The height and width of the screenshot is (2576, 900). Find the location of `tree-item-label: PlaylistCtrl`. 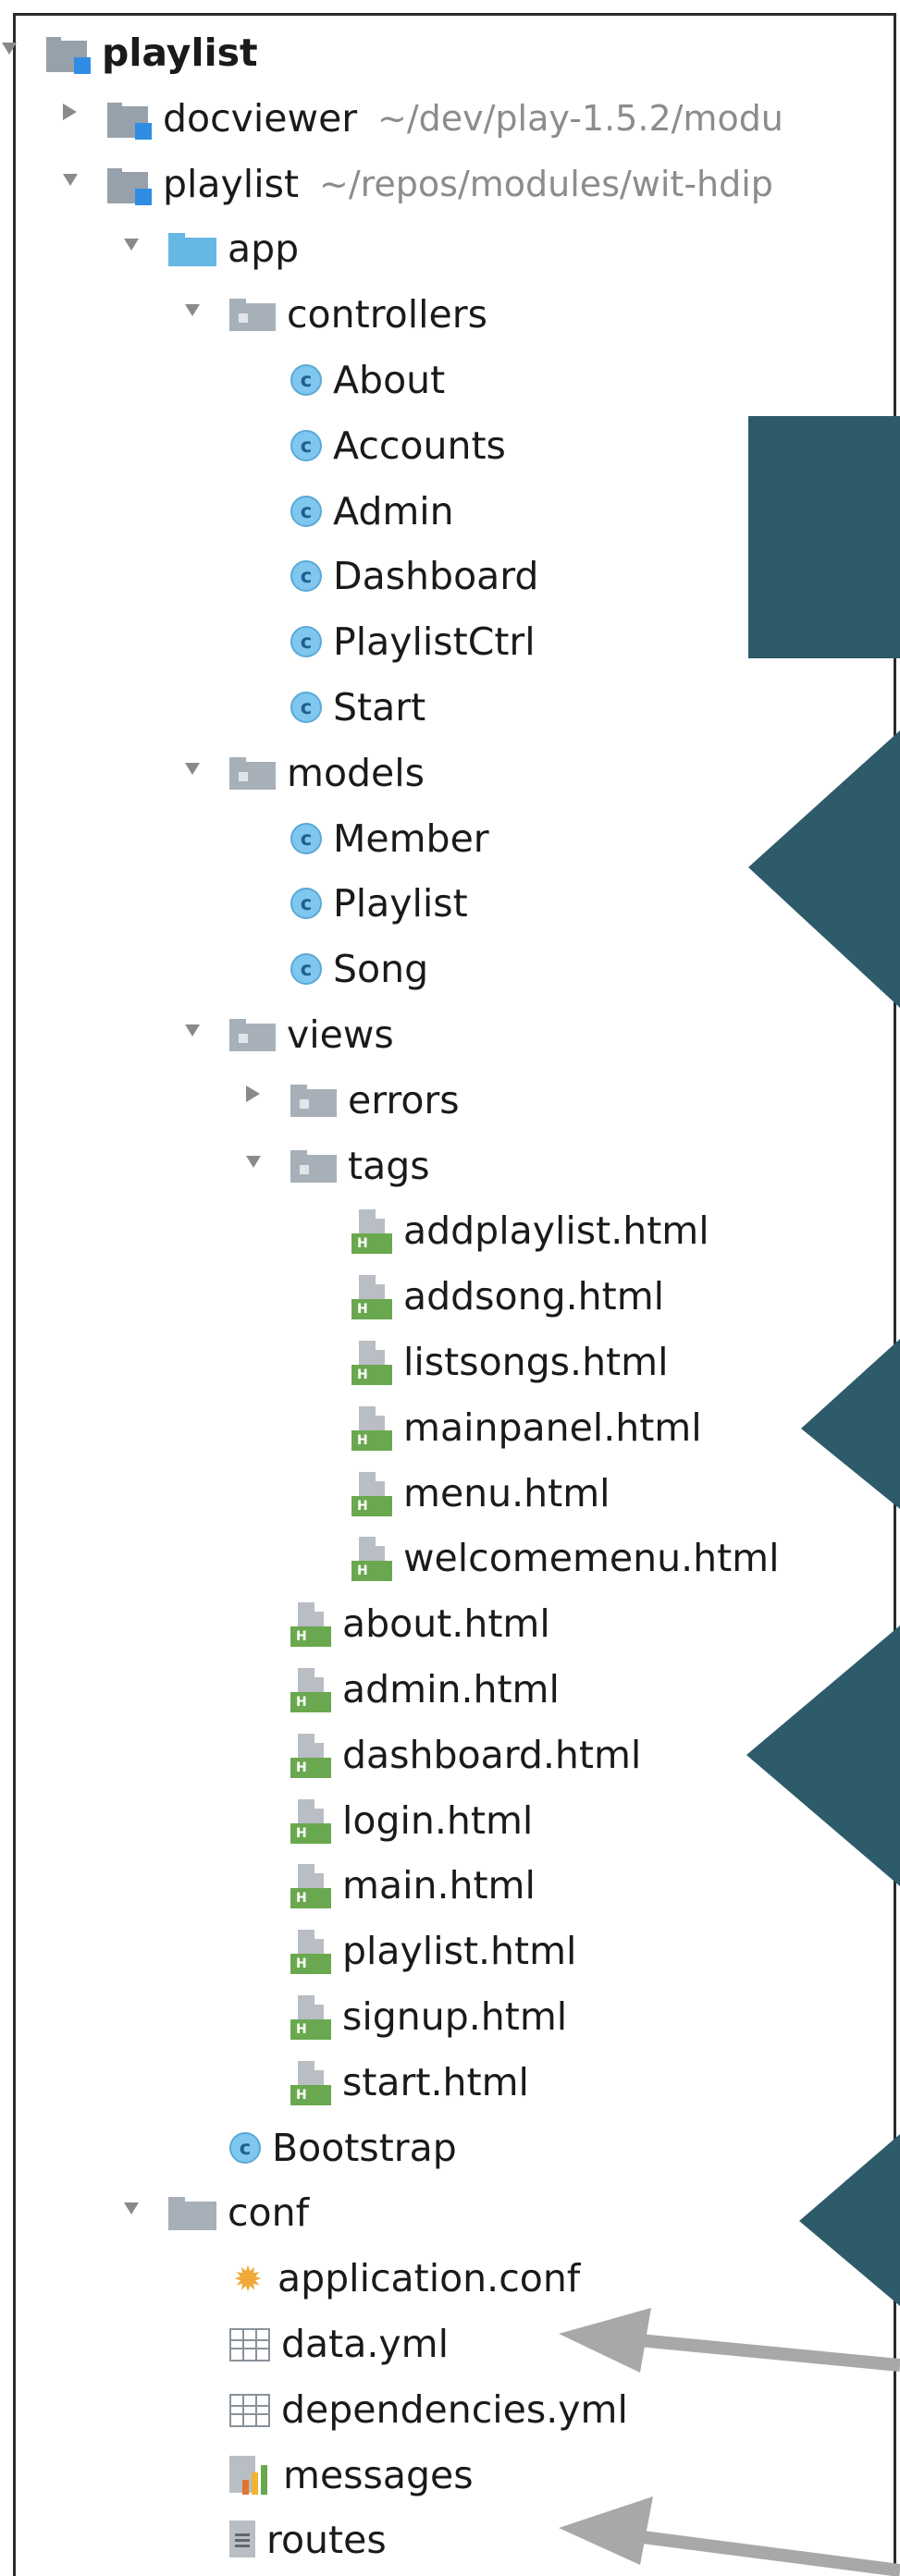

tree-item-label: PlaylistCtrl is located at coordinates (435, 642).